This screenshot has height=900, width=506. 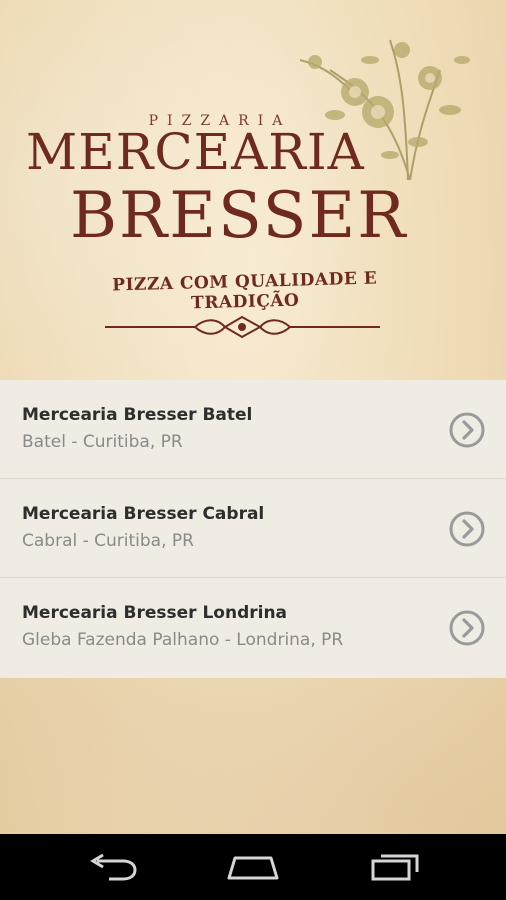 What do you see at coordinates (245, 291) in the screenshot?
I see `brand-tagline: PIZZA COM QUALIDADE E TRADIÇÃO` at bounding box center [245, 291].